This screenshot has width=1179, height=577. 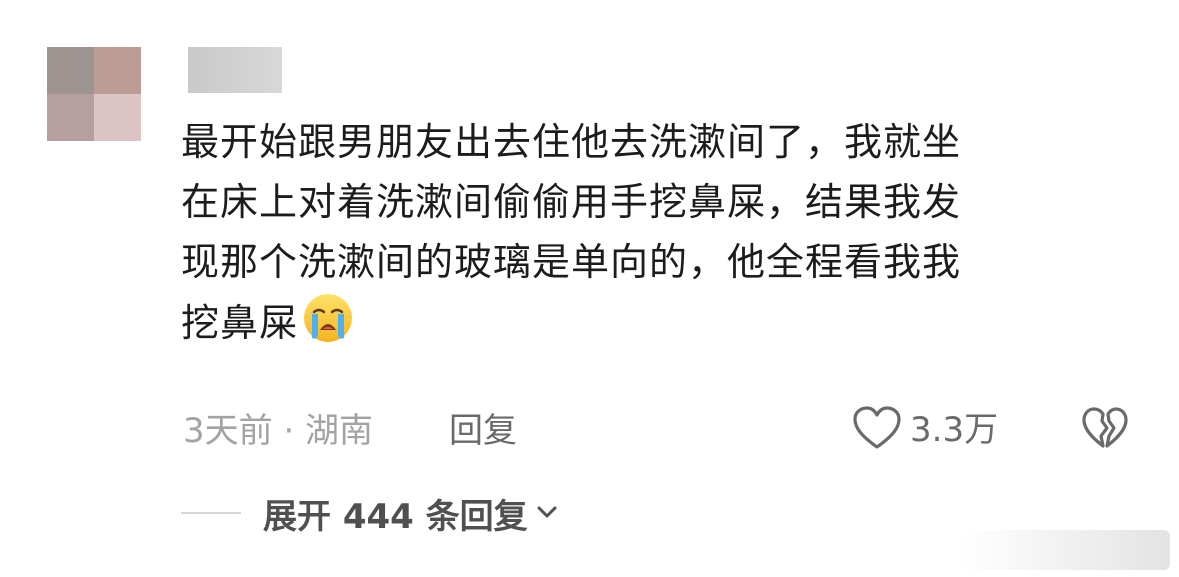 I want to click on comment-meta: 3天前 · 湖南, so click(x=278, y=431).